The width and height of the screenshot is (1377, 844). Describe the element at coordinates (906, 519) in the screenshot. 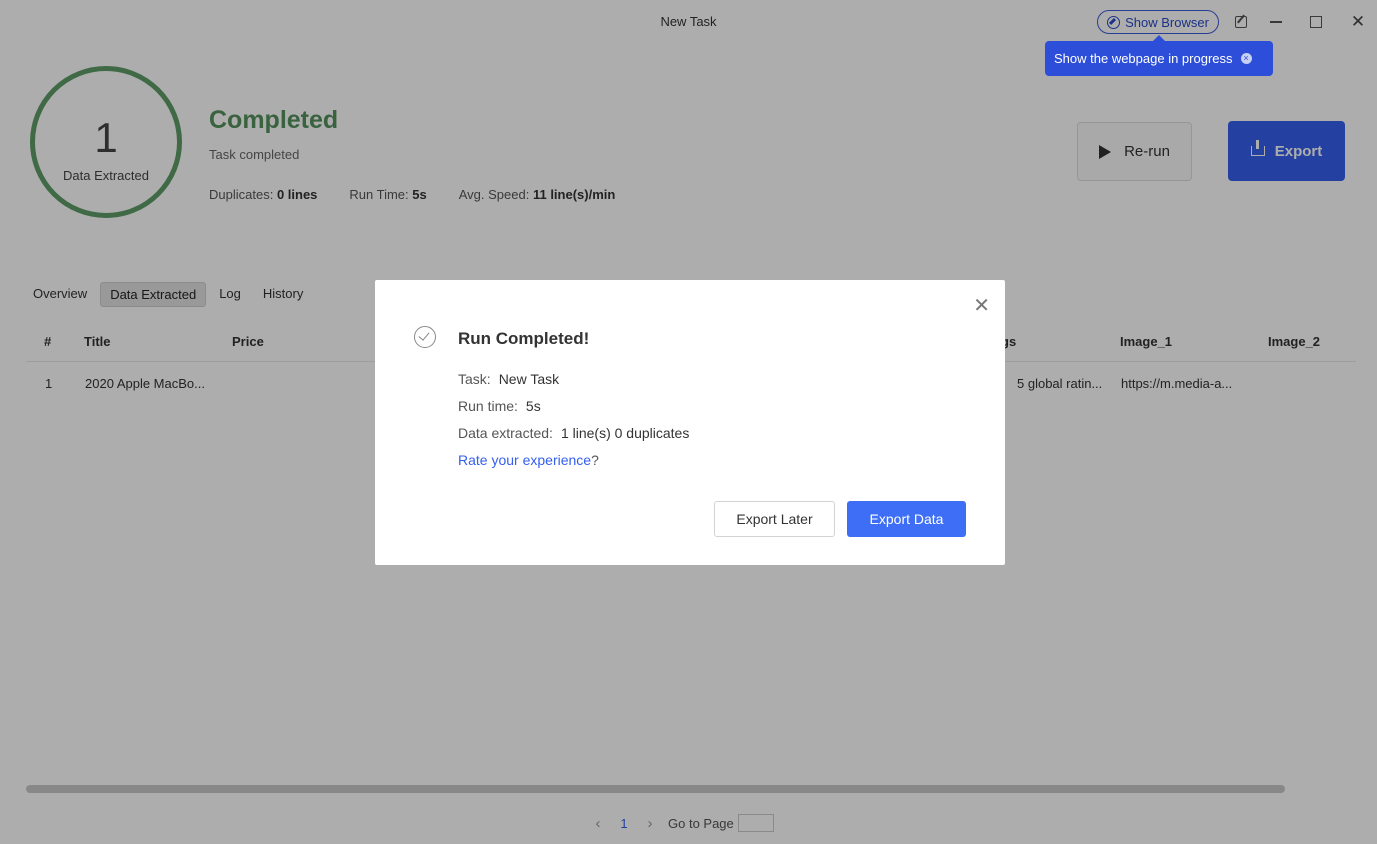

I see `export-data-button: Export Data` at that location.